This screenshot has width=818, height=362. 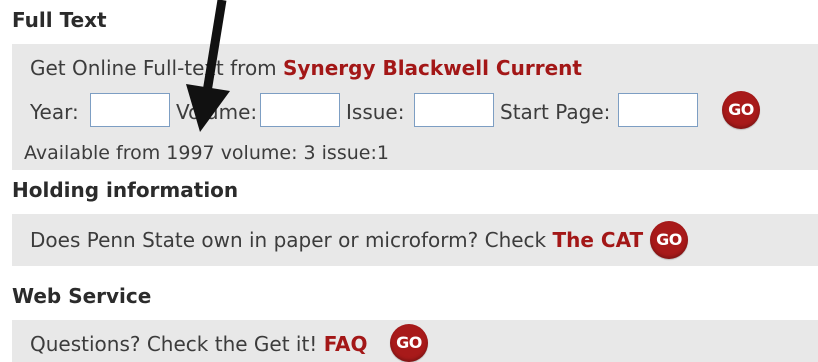 What do you see at coordinates (555, 112) in the screenshot?
I see `start-page-label: Start Page:` at bounding box center [555, 112].